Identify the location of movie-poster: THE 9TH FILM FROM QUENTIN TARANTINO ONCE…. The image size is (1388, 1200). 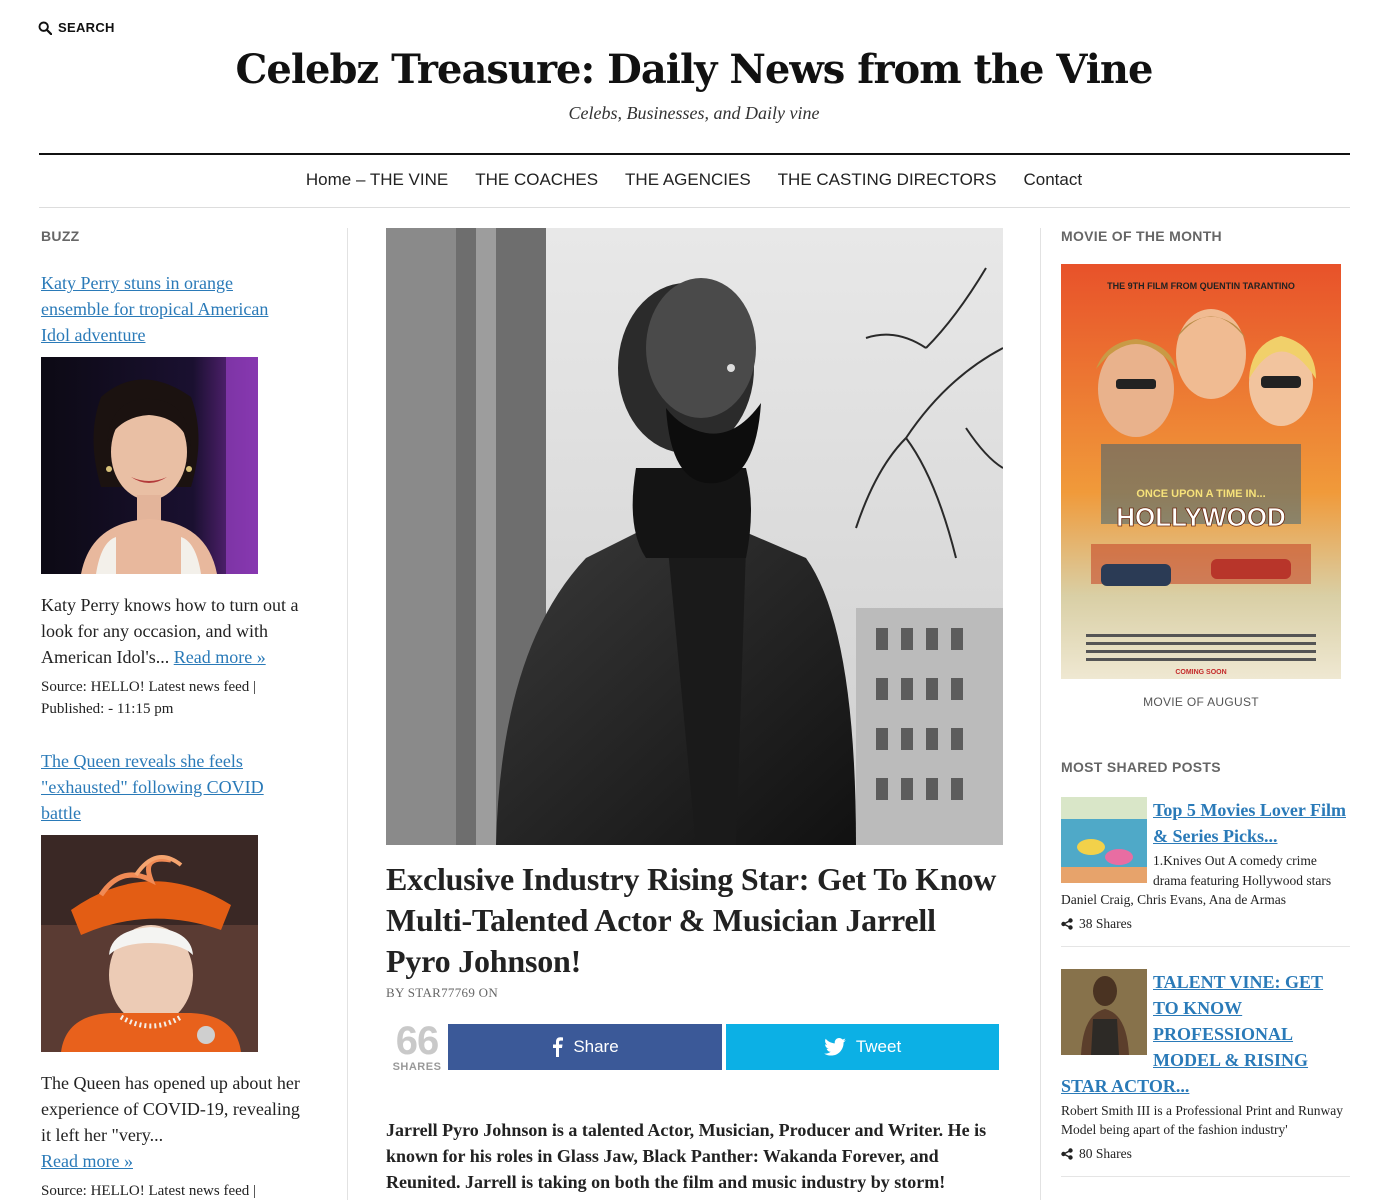
(1201, 471).